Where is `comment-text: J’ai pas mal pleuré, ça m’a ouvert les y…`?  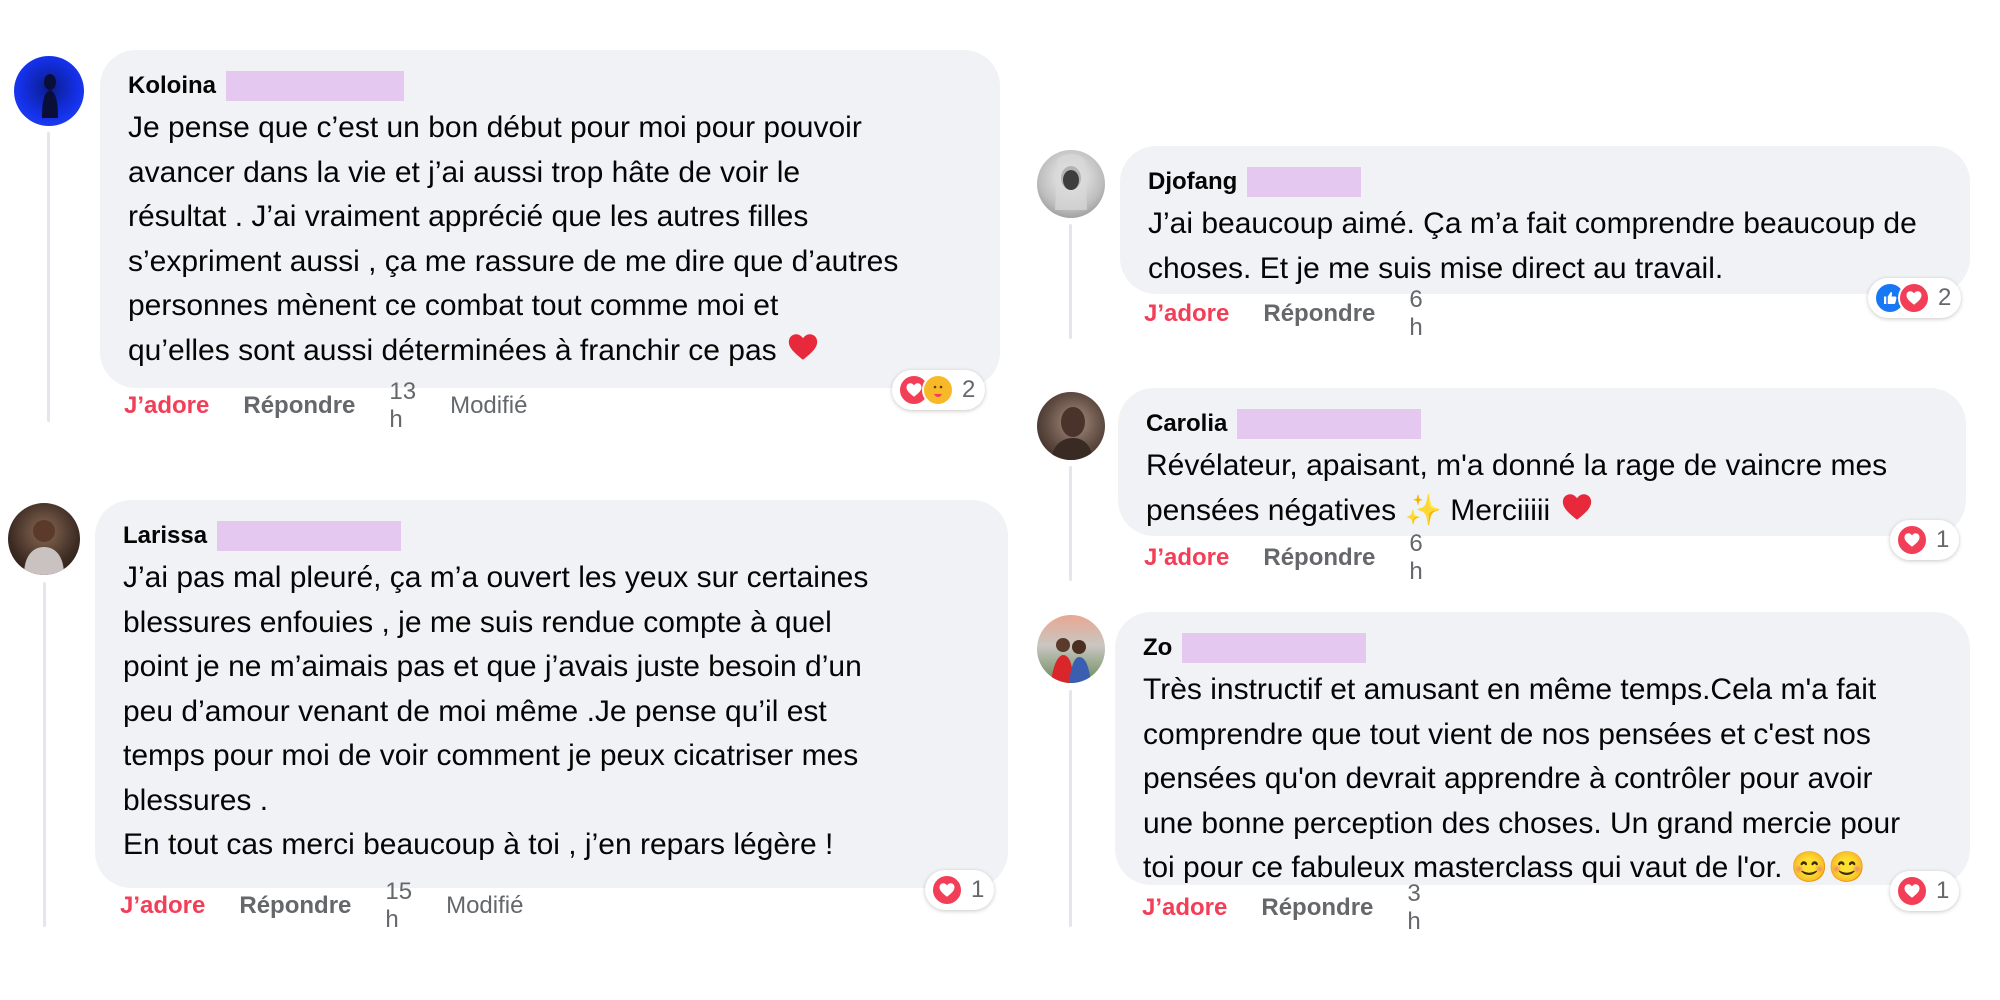
comment-text: J’ai pas mal pleuré, ça m’a ouvert les y… is located at coordinates (496, 711).